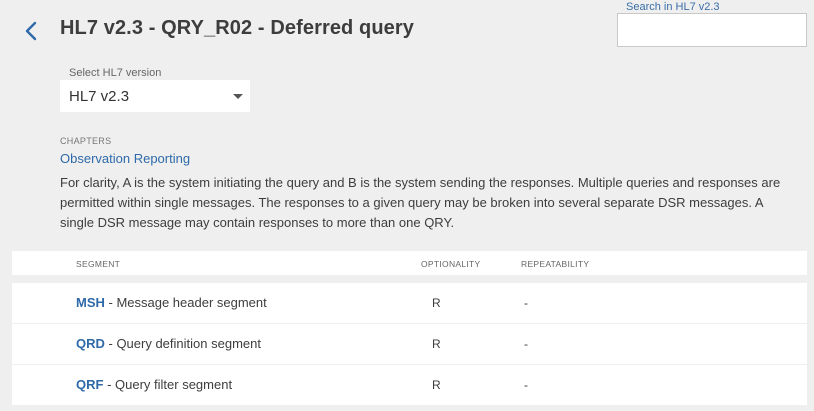 The image size is (814, 411). What do you see at coordinates (115, 73) in the screenshot?
I see `version-select-label: Select HL7 version` at bounding box center [115, 73].